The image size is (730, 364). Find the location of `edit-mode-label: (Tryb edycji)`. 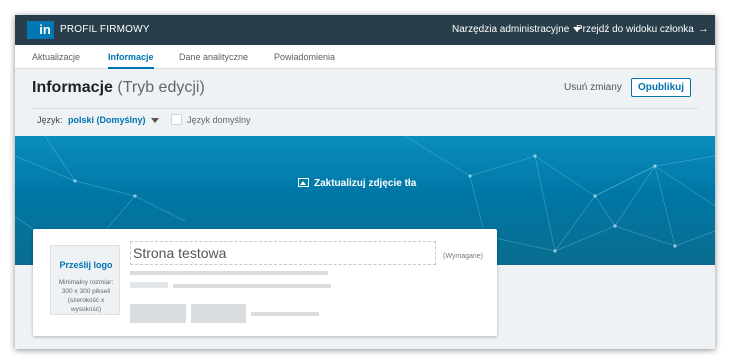

edit-mode-label: (Tryb edycji) is located at coordinates (161, 87).